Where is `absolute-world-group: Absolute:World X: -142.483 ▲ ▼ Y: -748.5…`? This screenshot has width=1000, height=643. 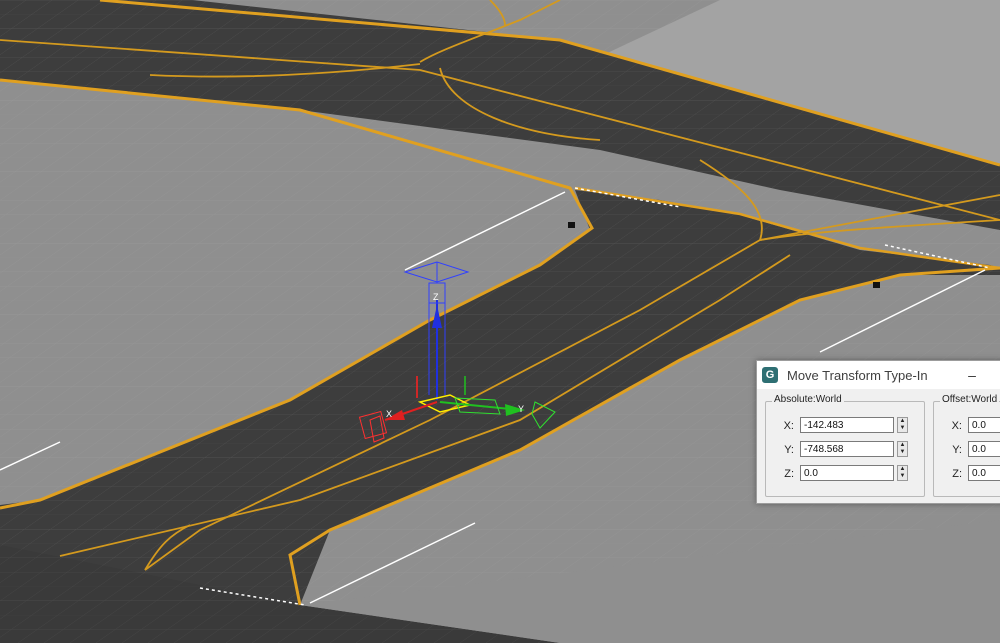
absolute-world-group: Absolute:World X: -142.483 ▲ ▼ Y: -748.5… is located at coordinates (845, 445).